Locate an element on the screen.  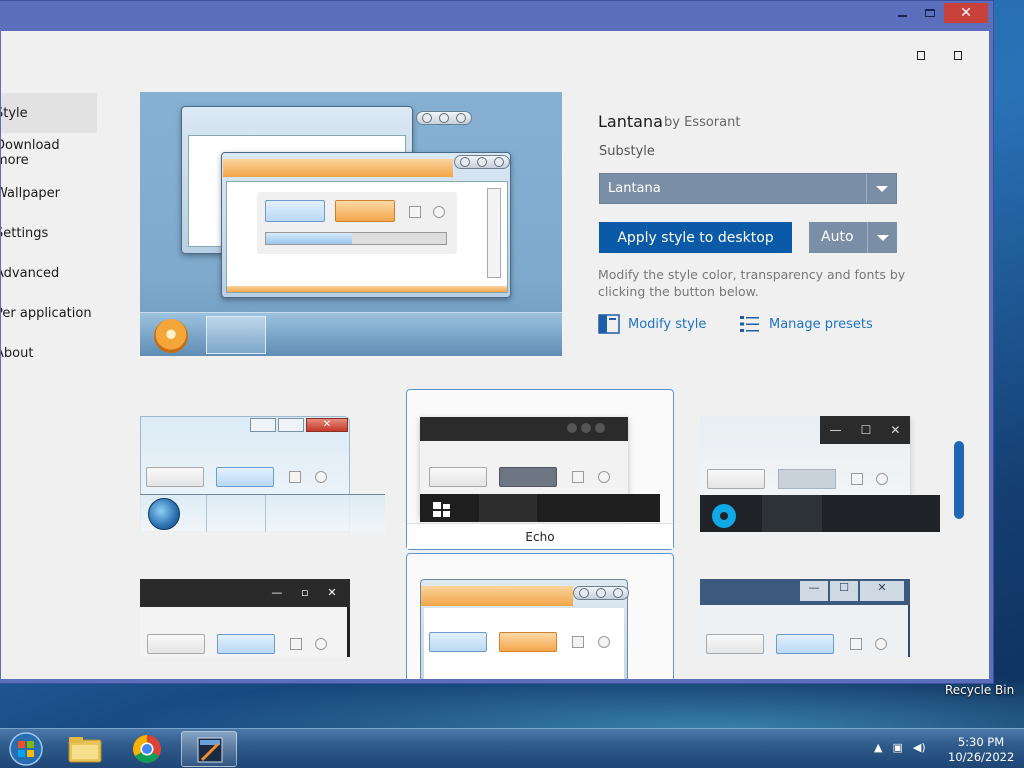
taskbar: ▲ ▣ ◀) 5:30 PM 10/26/2022 is located at coordinates (512, 748).